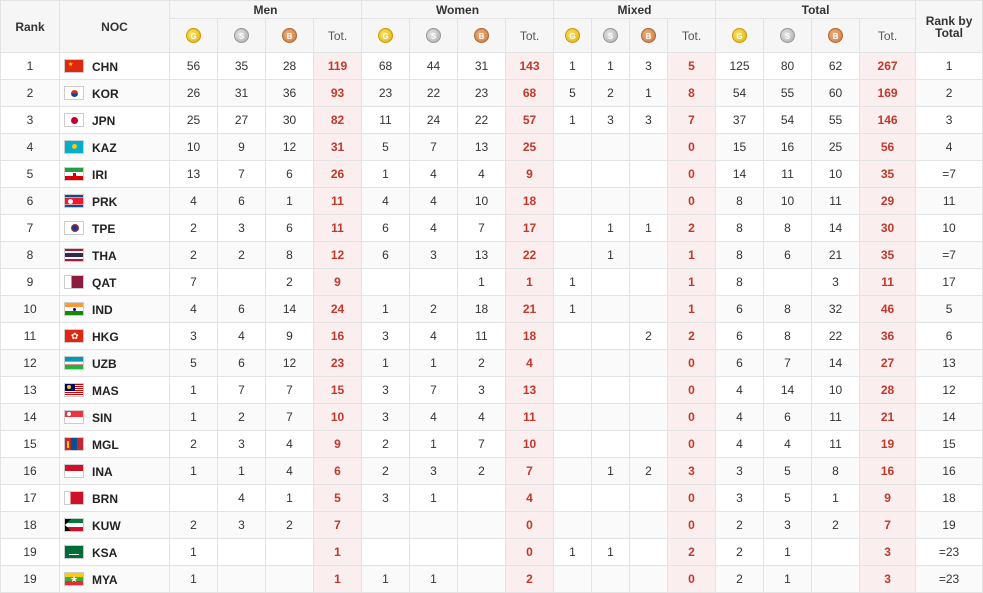 This screenshot has width=983, height=593. Describe the element at coordinates (114, 309) in the screenshot. I see `noc-cell: IND` at that location.